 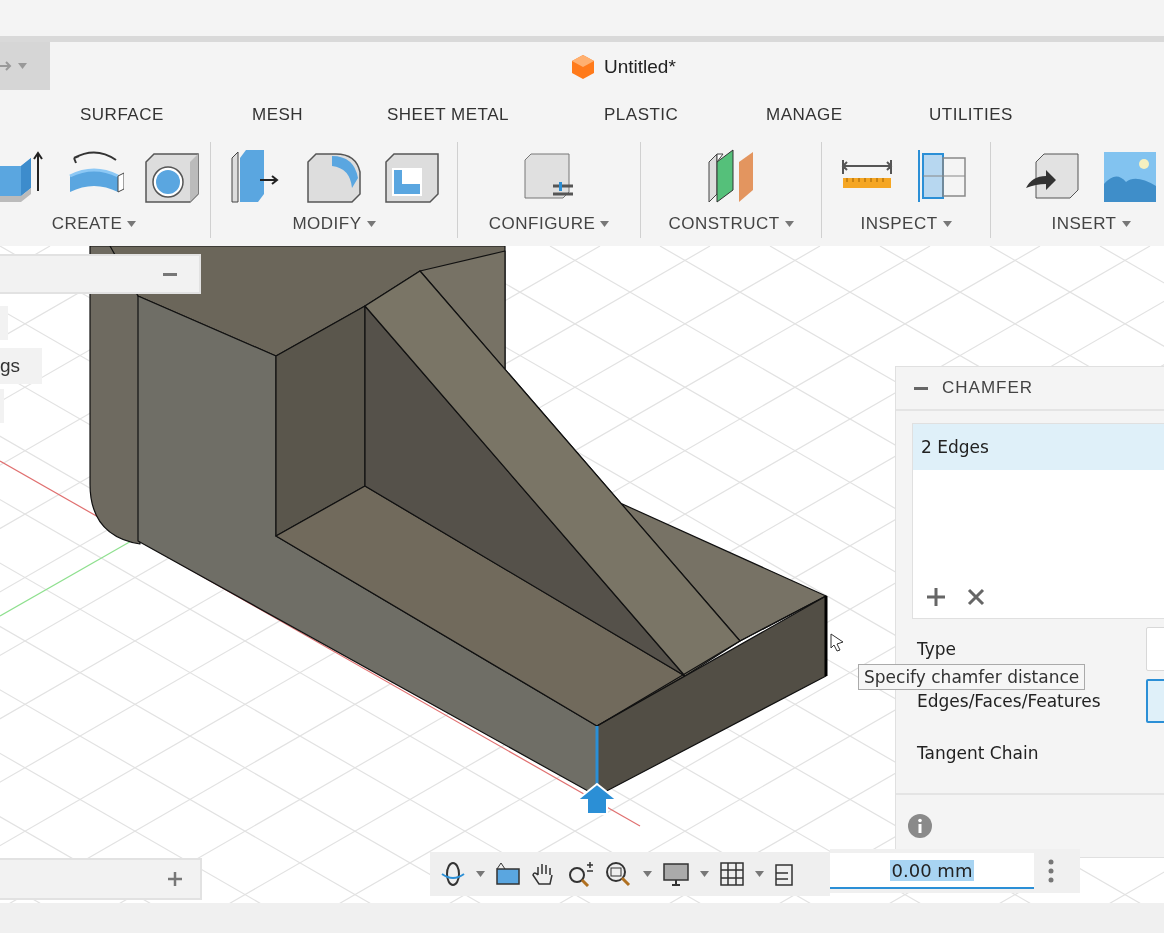 What do you see at coordinates (495, 115) in the screenshot?
I see `toolbar-tab: SHEET METAL` at bounding box center [495, 115].